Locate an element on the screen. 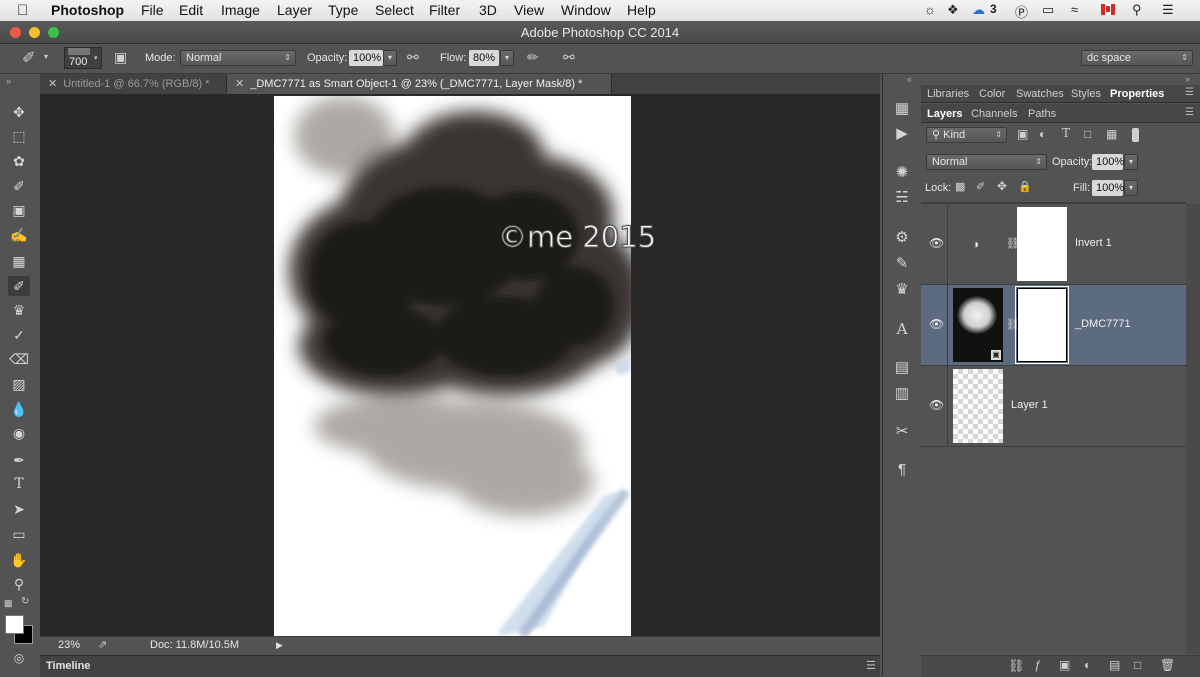 The height and width of the screenshot is (677, 1200). tab-properties: Properties is located at coordinates (1137, 94).